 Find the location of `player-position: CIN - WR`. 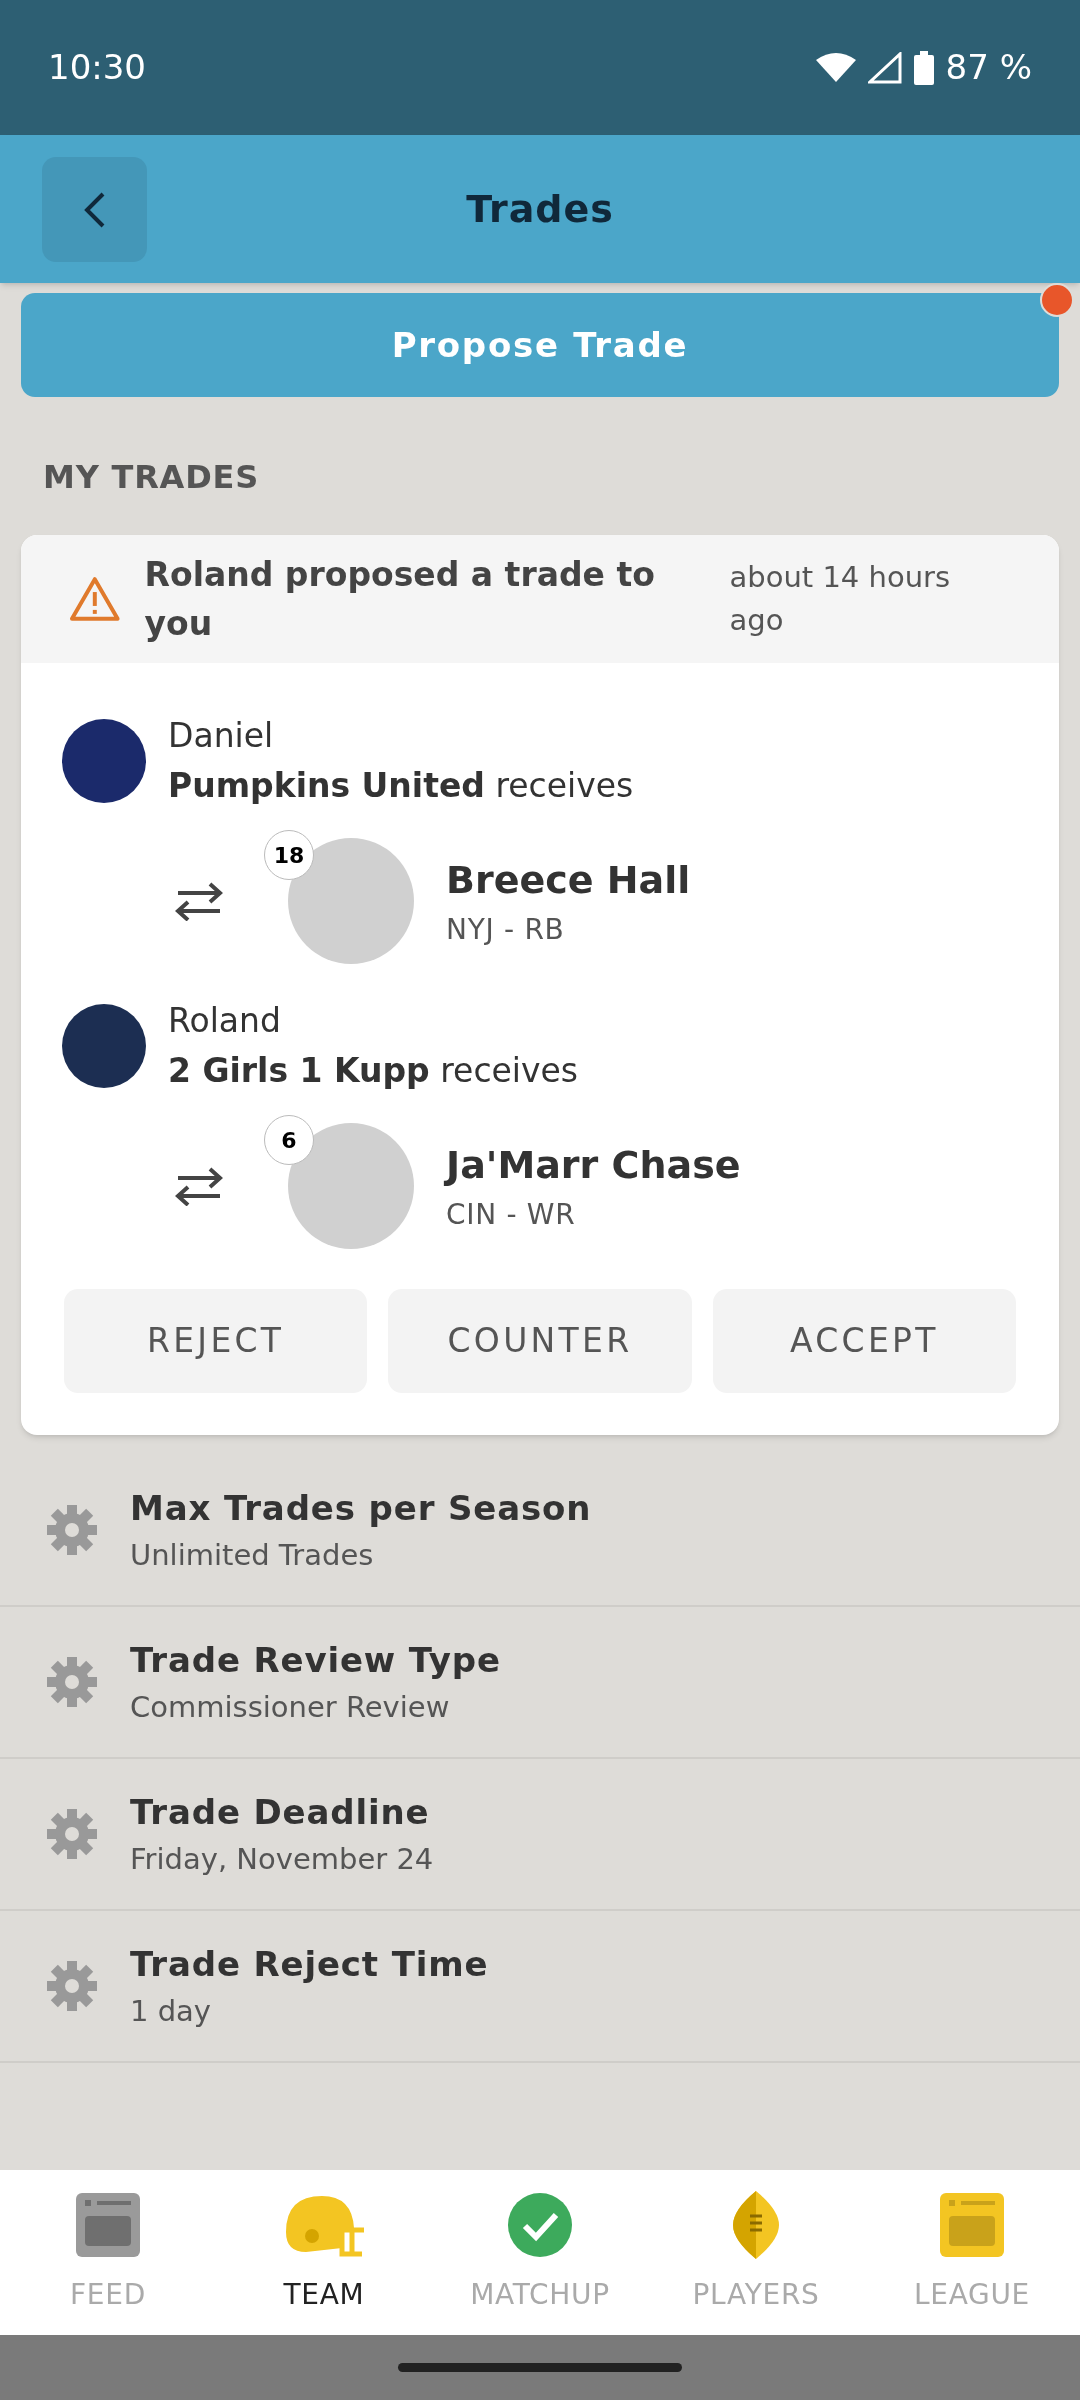

player-position: CIN - WR is located at coordinates (511, 1214).